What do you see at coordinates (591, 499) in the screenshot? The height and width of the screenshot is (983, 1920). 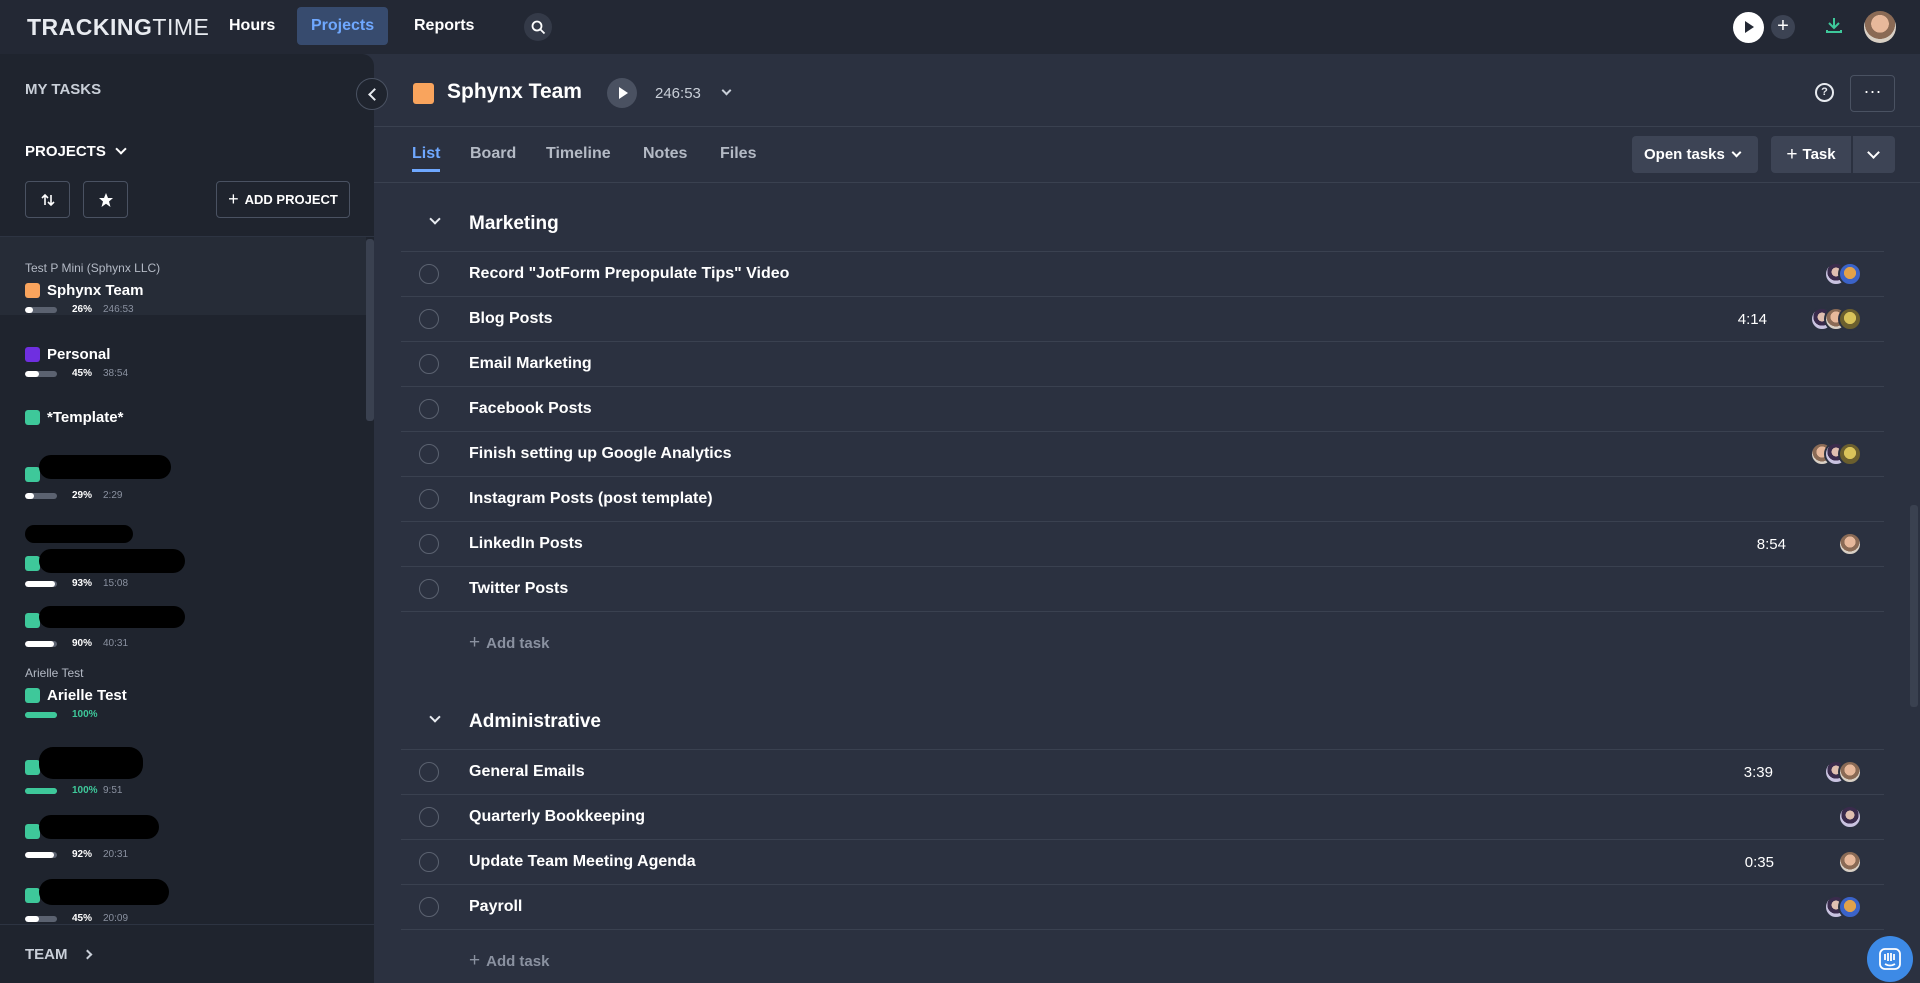 I see `task-name: Instagram Posts (post template)` at bounding box center [591, 499].